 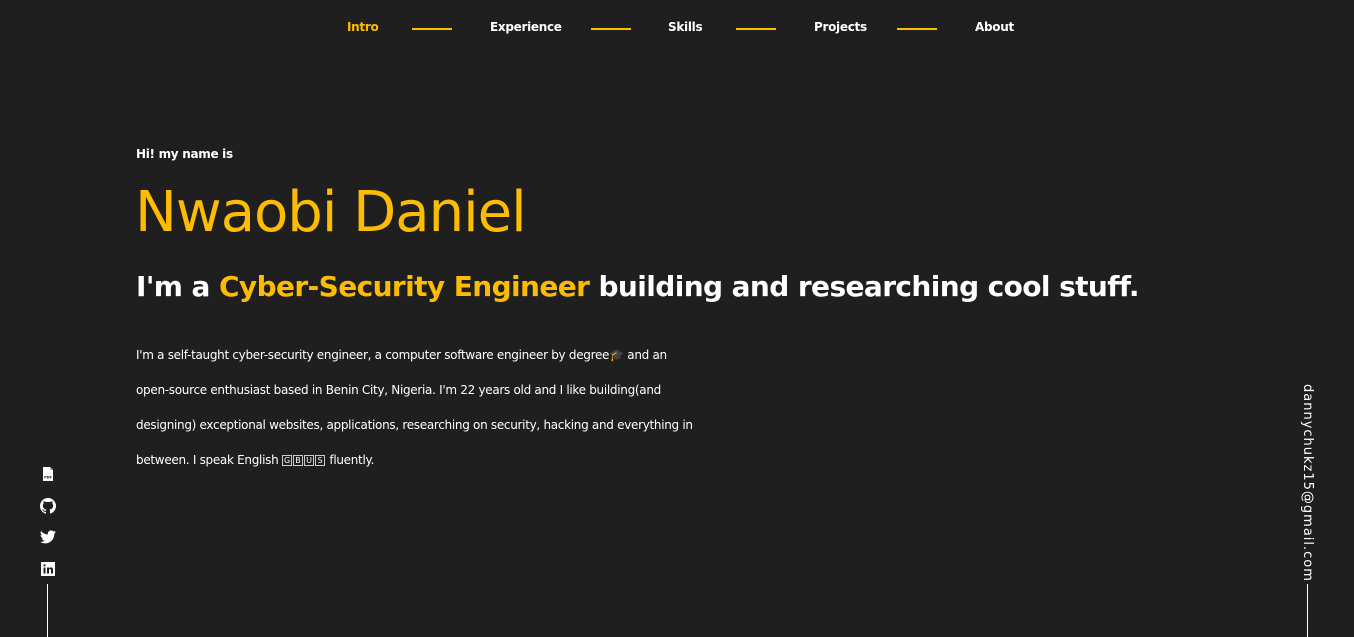 What do you see at coordinates (350, 460) in the screenshot?
I see `bio-end: fluently.` at bounding box center [350, 460].